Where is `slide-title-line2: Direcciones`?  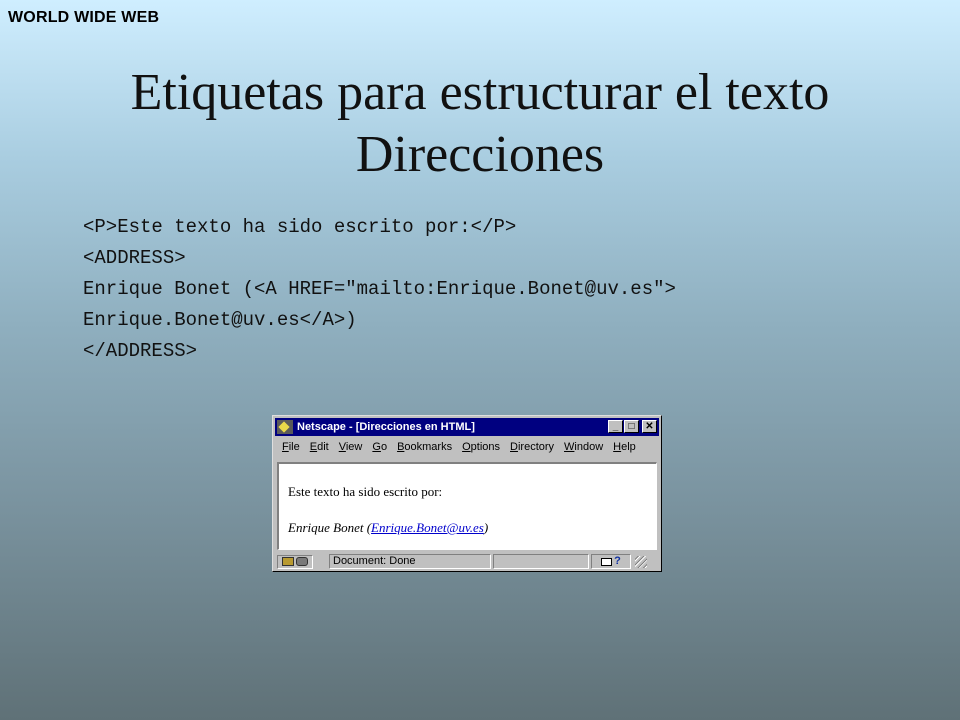 slide-title-line2: Direcciones is located at coordinates (480, 154).